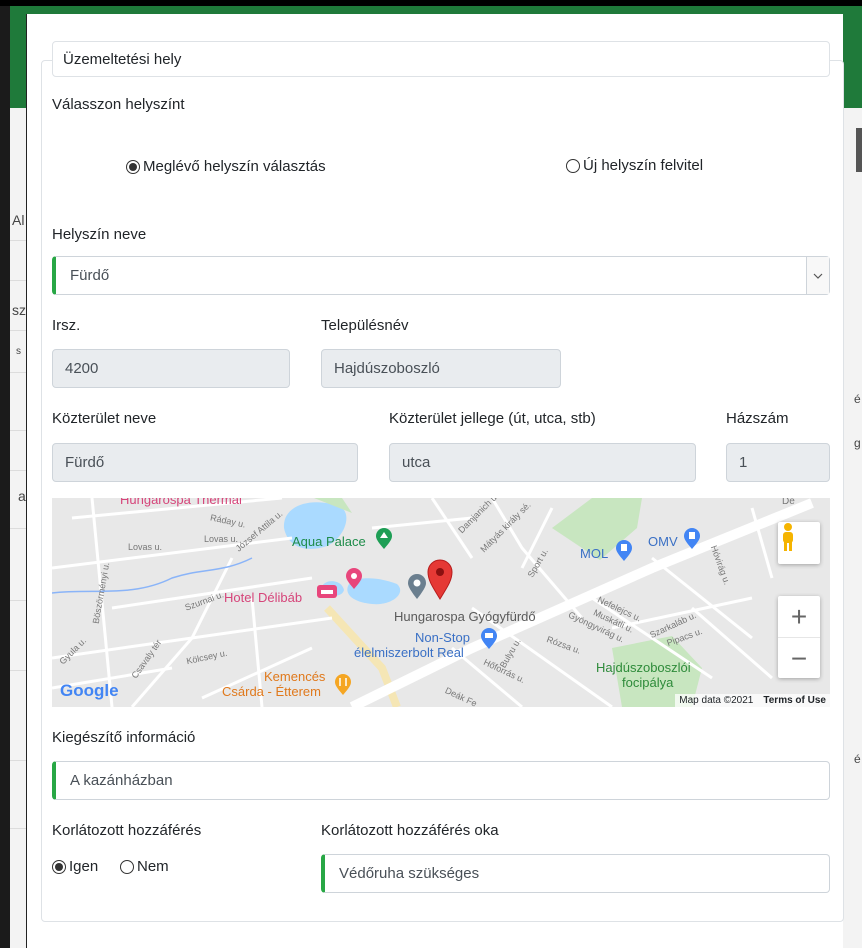 The width and height of the screenshot is (862, 948). What do you see at coordinates (492, 418) in the screenshot?
I see `street-type-label: Közterület jellege (út, utca, stb)` at bounding box center [492, 418].